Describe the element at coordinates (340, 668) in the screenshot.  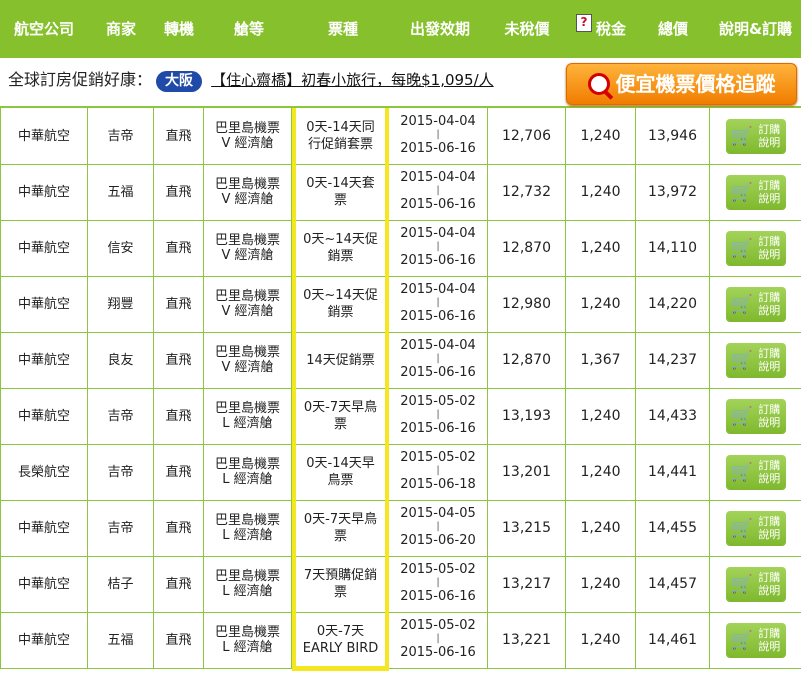
I see `ticket-column-highlight` at that location.